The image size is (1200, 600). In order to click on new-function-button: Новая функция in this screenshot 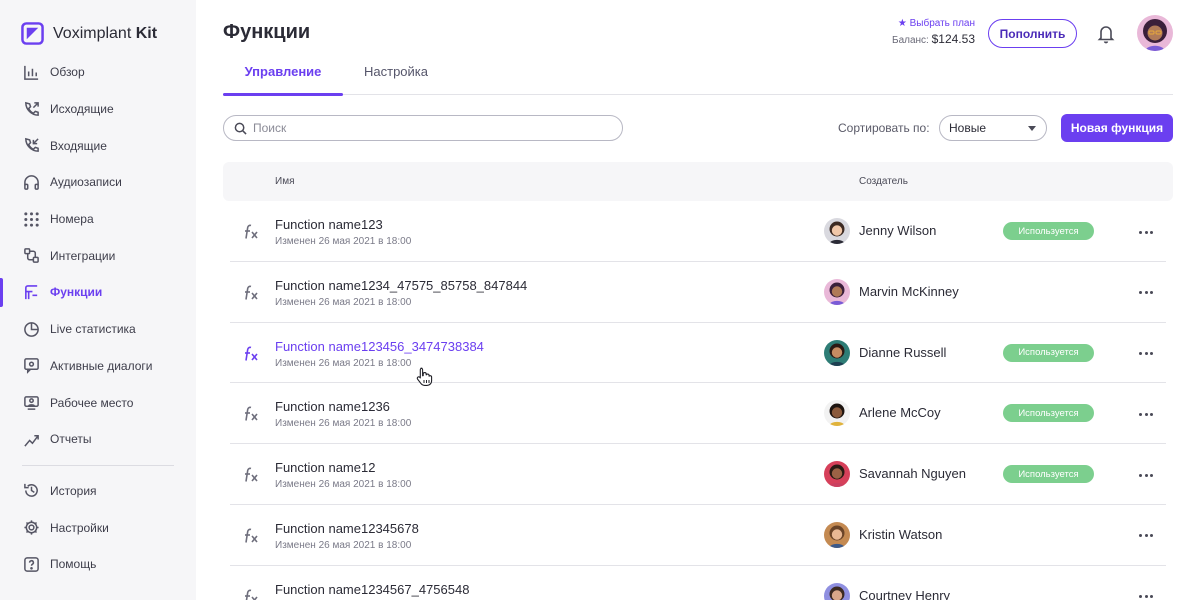, I will do `click(1117, 128)`.